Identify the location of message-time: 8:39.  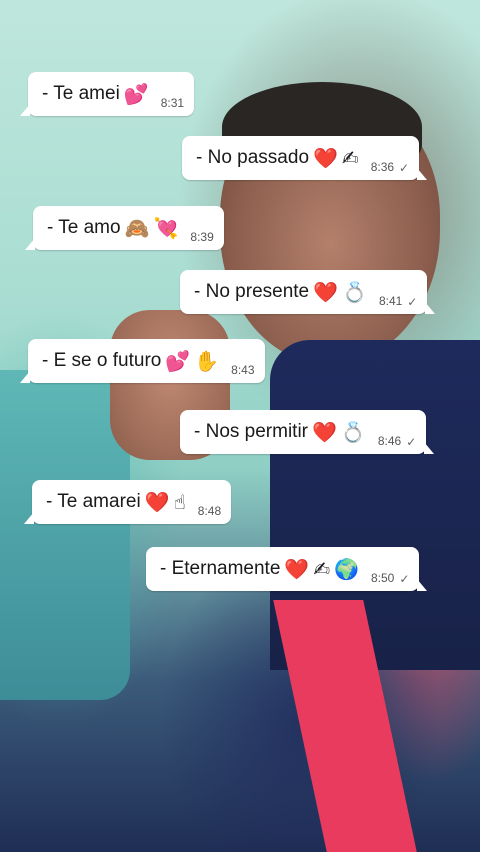
(202, 237).